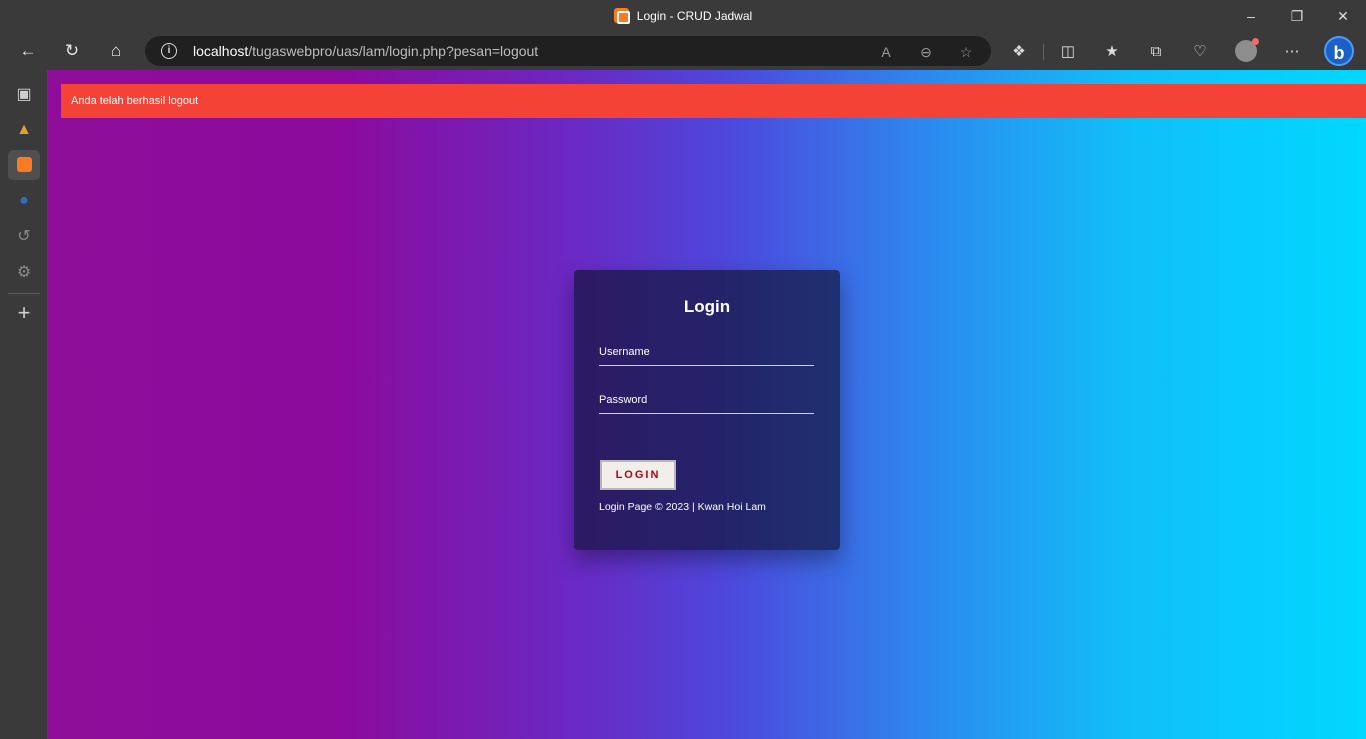 This screenshot has width=1366, height=739. Describe the element at coordinates (638, 475) in the screenshot. I see `login-button: LOGIN` at that location.